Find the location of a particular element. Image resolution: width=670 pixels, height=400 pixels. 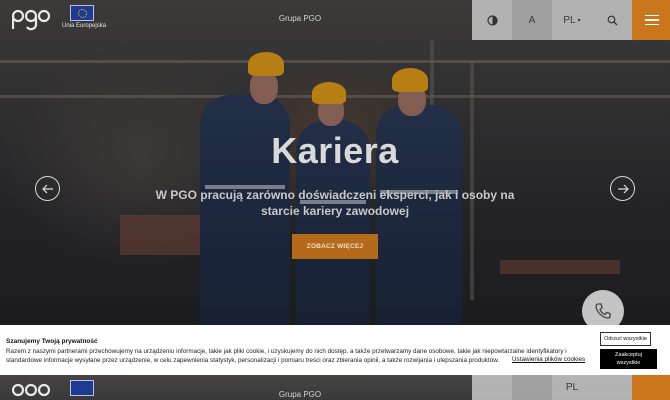

hero-title: Kariera is located at coordinates (335, 150).